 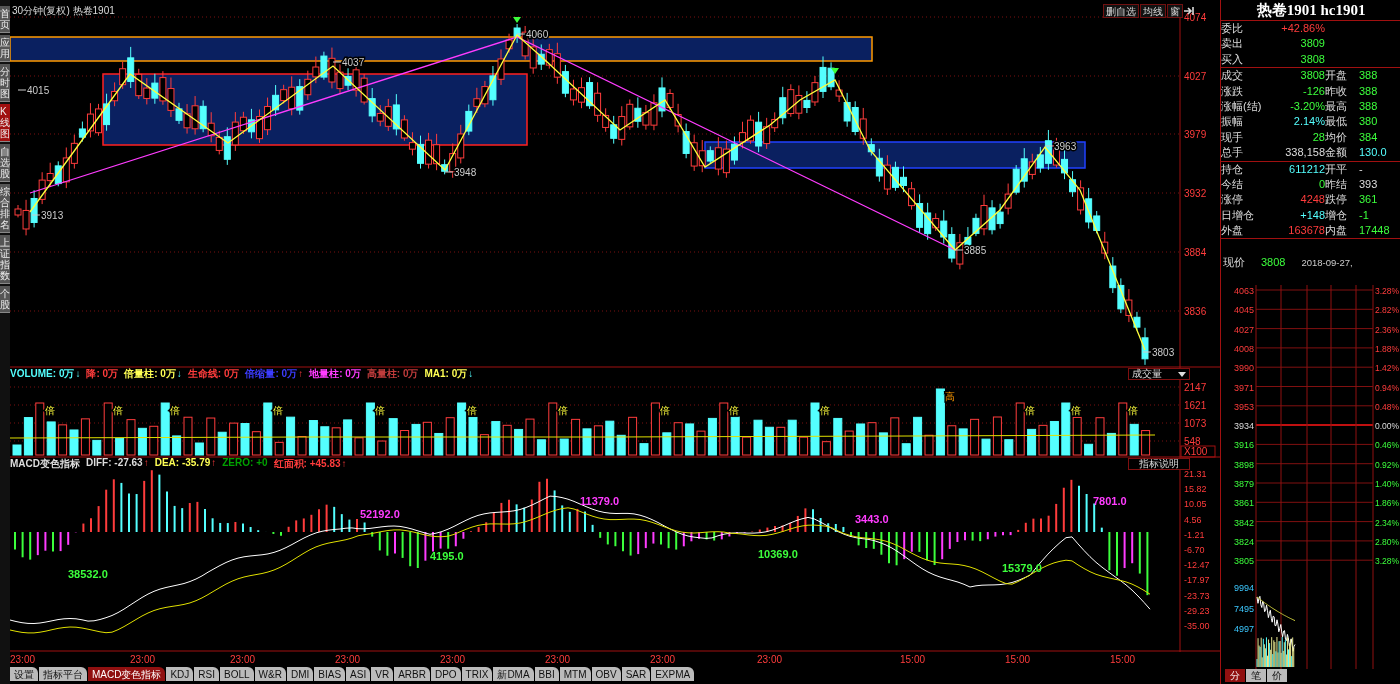 What do you see at coordinates (207, 674) in the screenshot?
I see `indicator-tab: RSI` at bounding box center [207, 674].